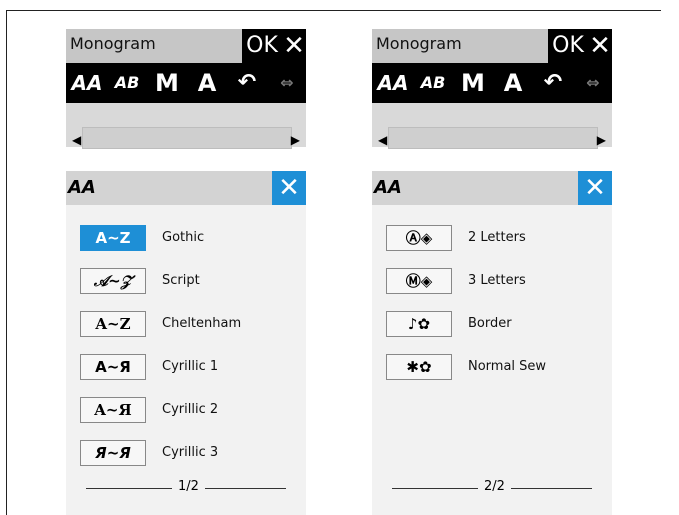  I want to click on item-label: Cheltenham, so click(202, 323).